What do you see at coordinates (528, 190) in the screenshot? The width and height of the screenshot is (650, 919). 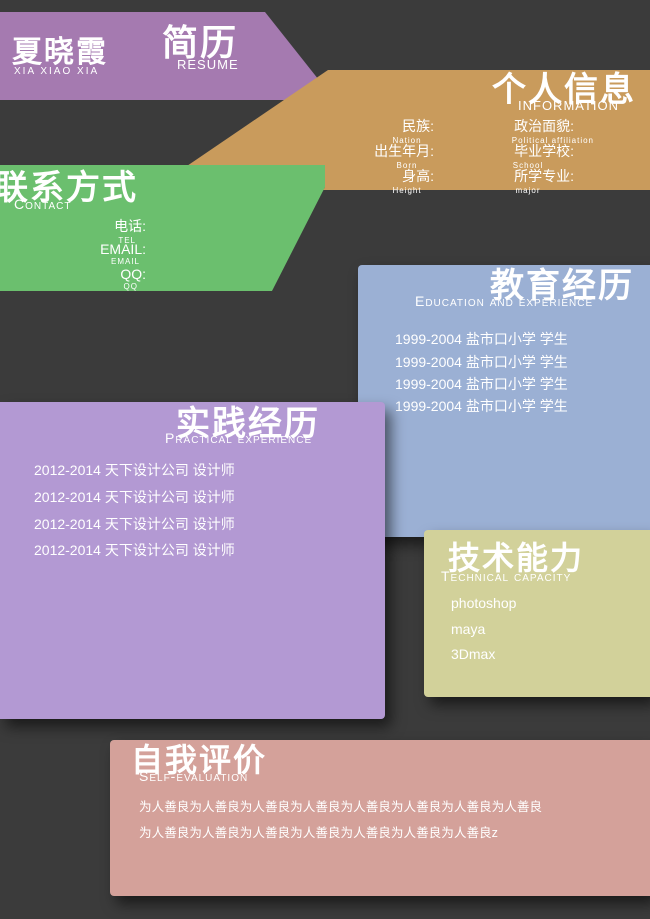 I see `info-field-sub: major` at bounding box center [528, 190].